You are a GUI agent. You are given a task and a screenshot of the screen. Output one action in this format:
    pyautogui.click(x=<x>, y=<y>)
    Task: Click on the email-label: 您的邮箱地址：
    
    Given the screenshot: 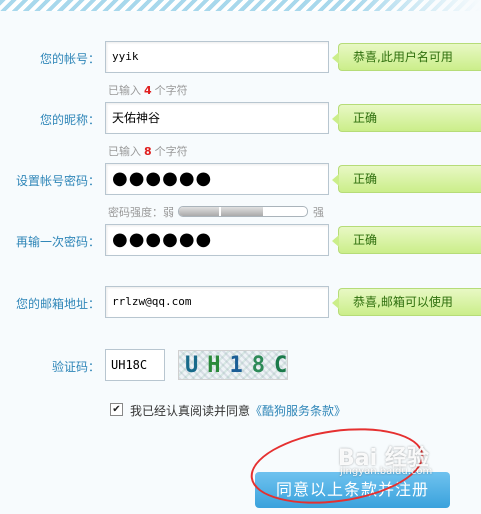 What is the action you would take?
    pyautogui.click(x=57, y=304)
    